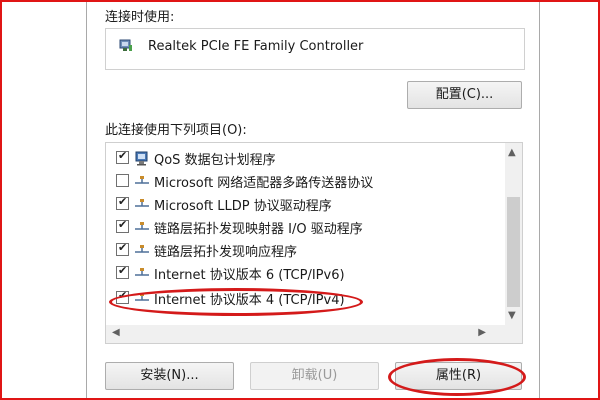 This screenshot has height=400, width=600. I want to click on adapter-name: Realtek PCIe FE Family Controller, so click(256, 46).